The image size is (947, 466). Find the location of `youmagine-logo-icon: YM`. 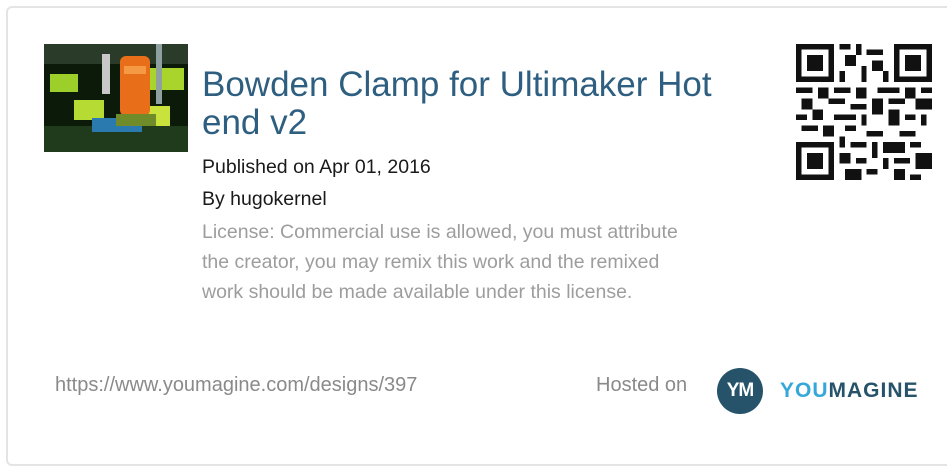

youmagine-logo-icon: YM is located at coordinates (740, 391).